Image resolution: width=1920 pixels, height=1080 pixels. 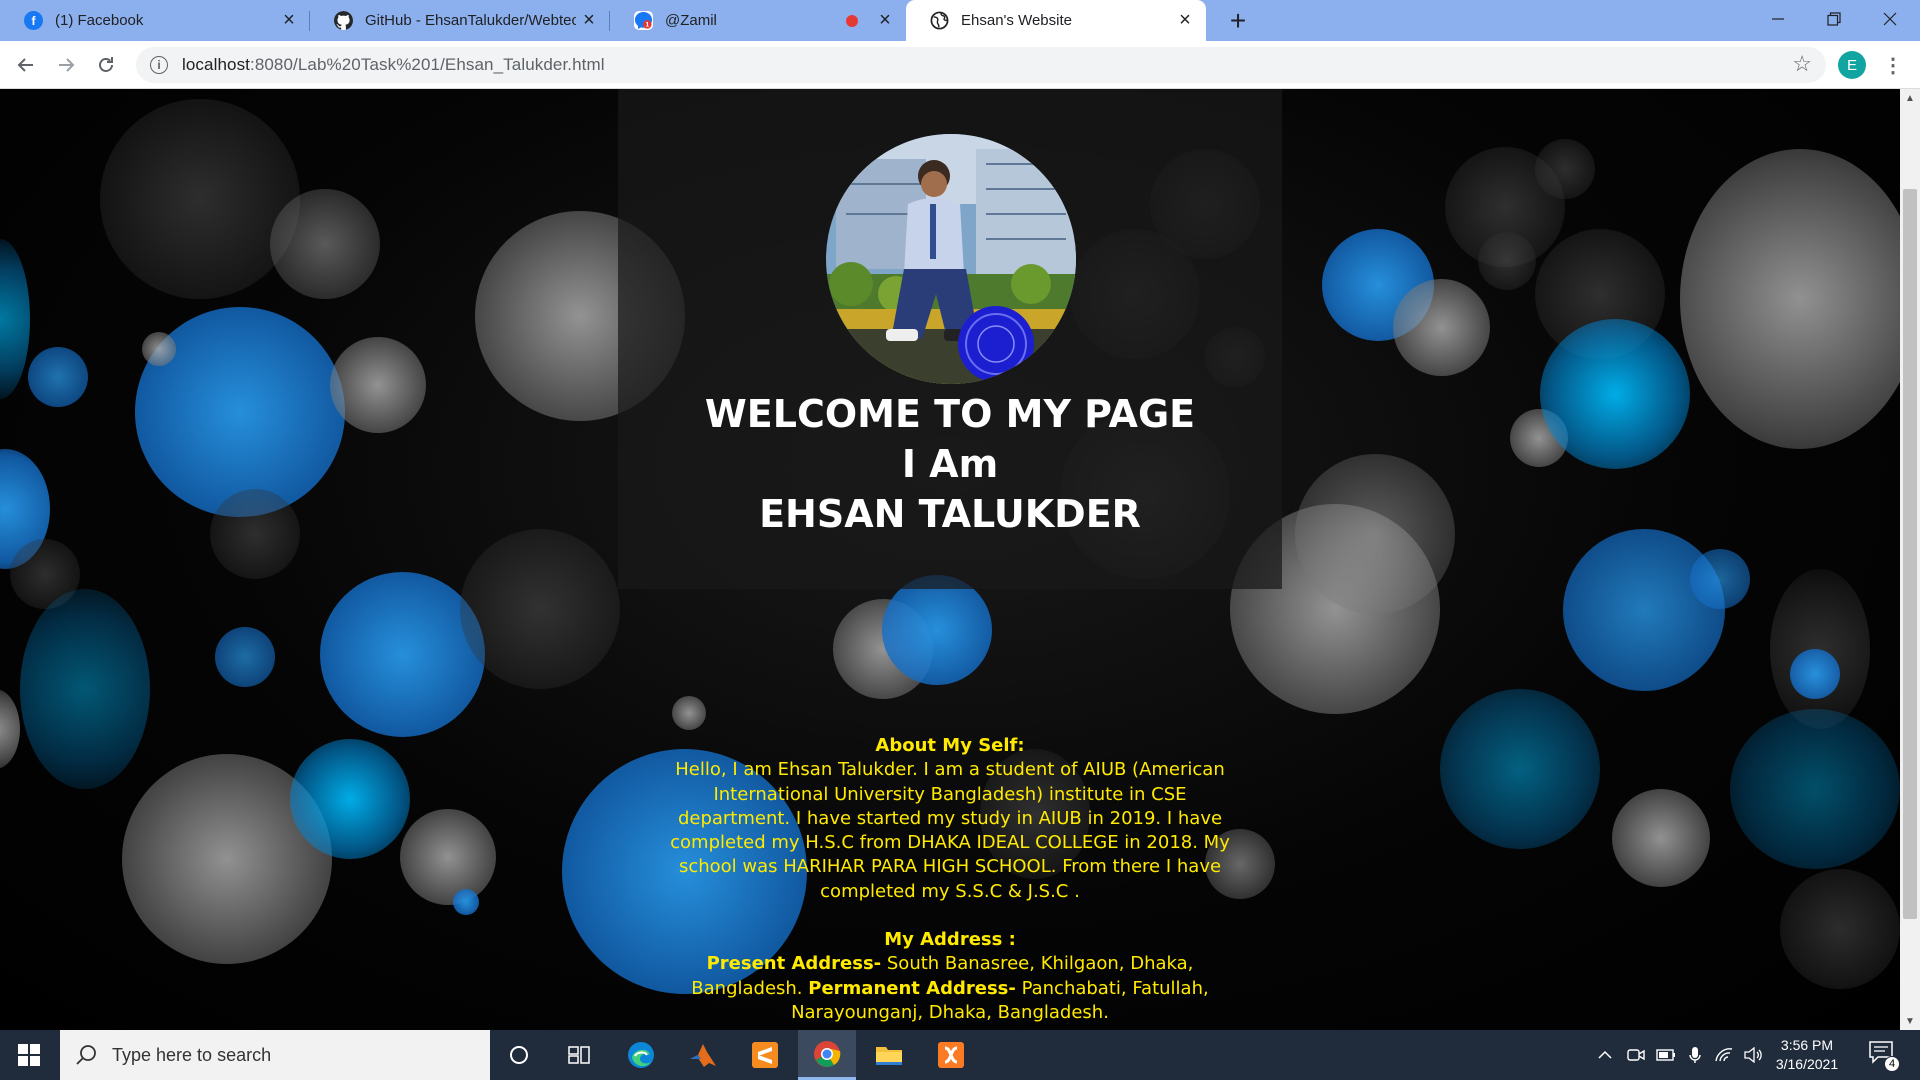 I want to click on matlab-icon, so click(x=703, y=1055).